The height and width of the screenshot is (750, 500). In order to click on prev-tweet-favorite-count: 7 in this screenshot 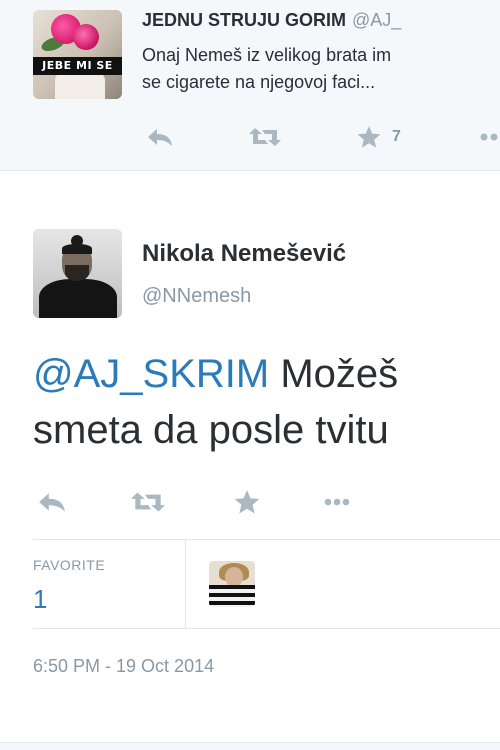, I will do `click(396, 136)`.